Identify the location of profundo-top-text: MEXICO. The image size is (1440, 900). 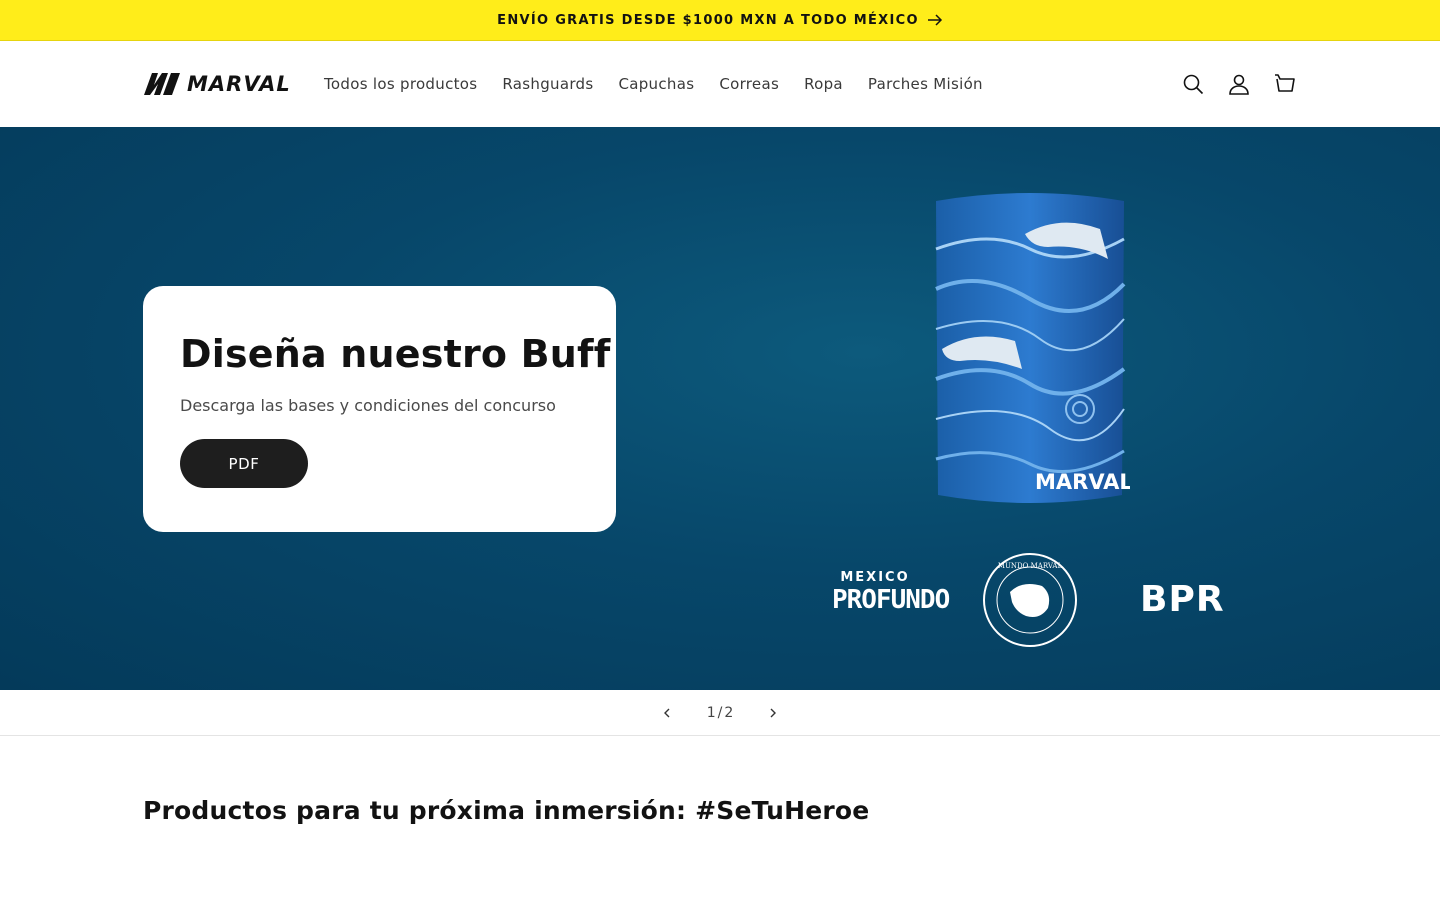
(875, 577).